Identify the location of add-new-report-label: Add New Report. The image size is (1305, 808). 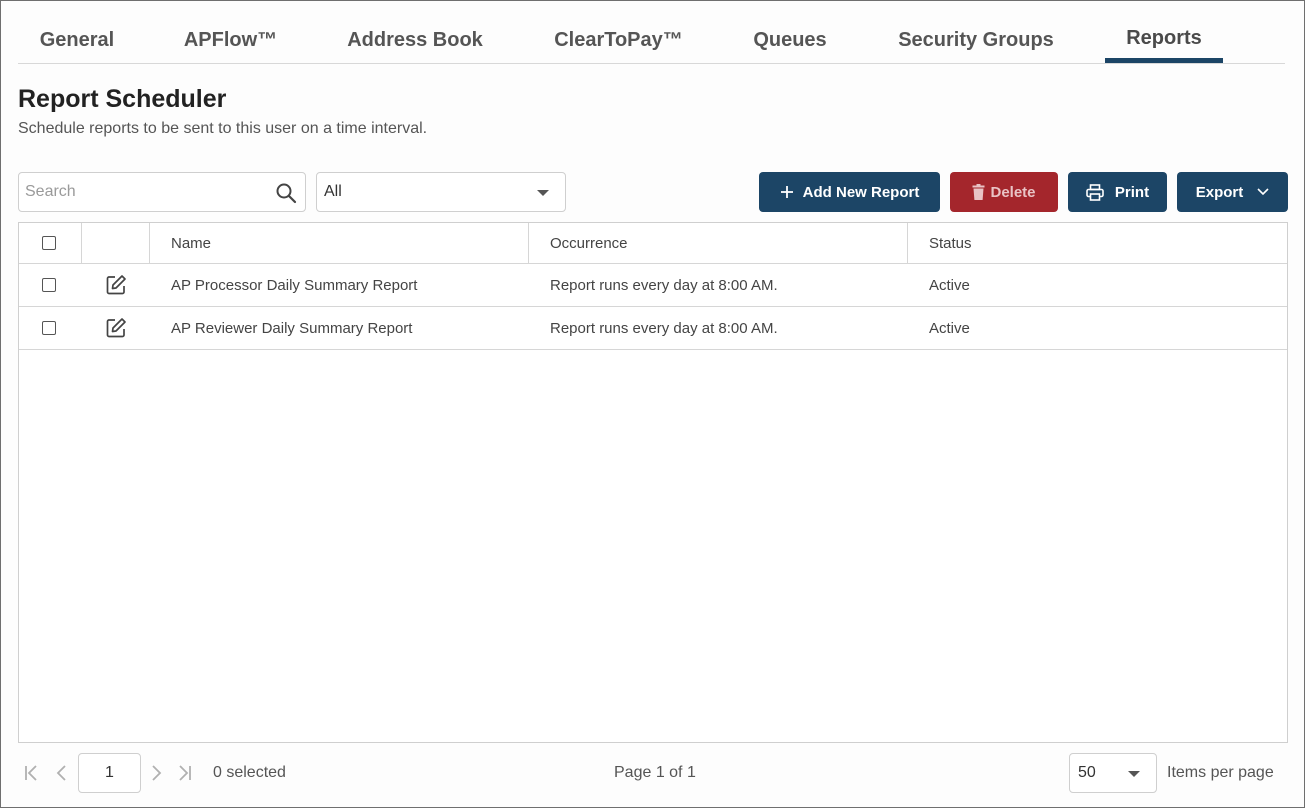
(861, 192).